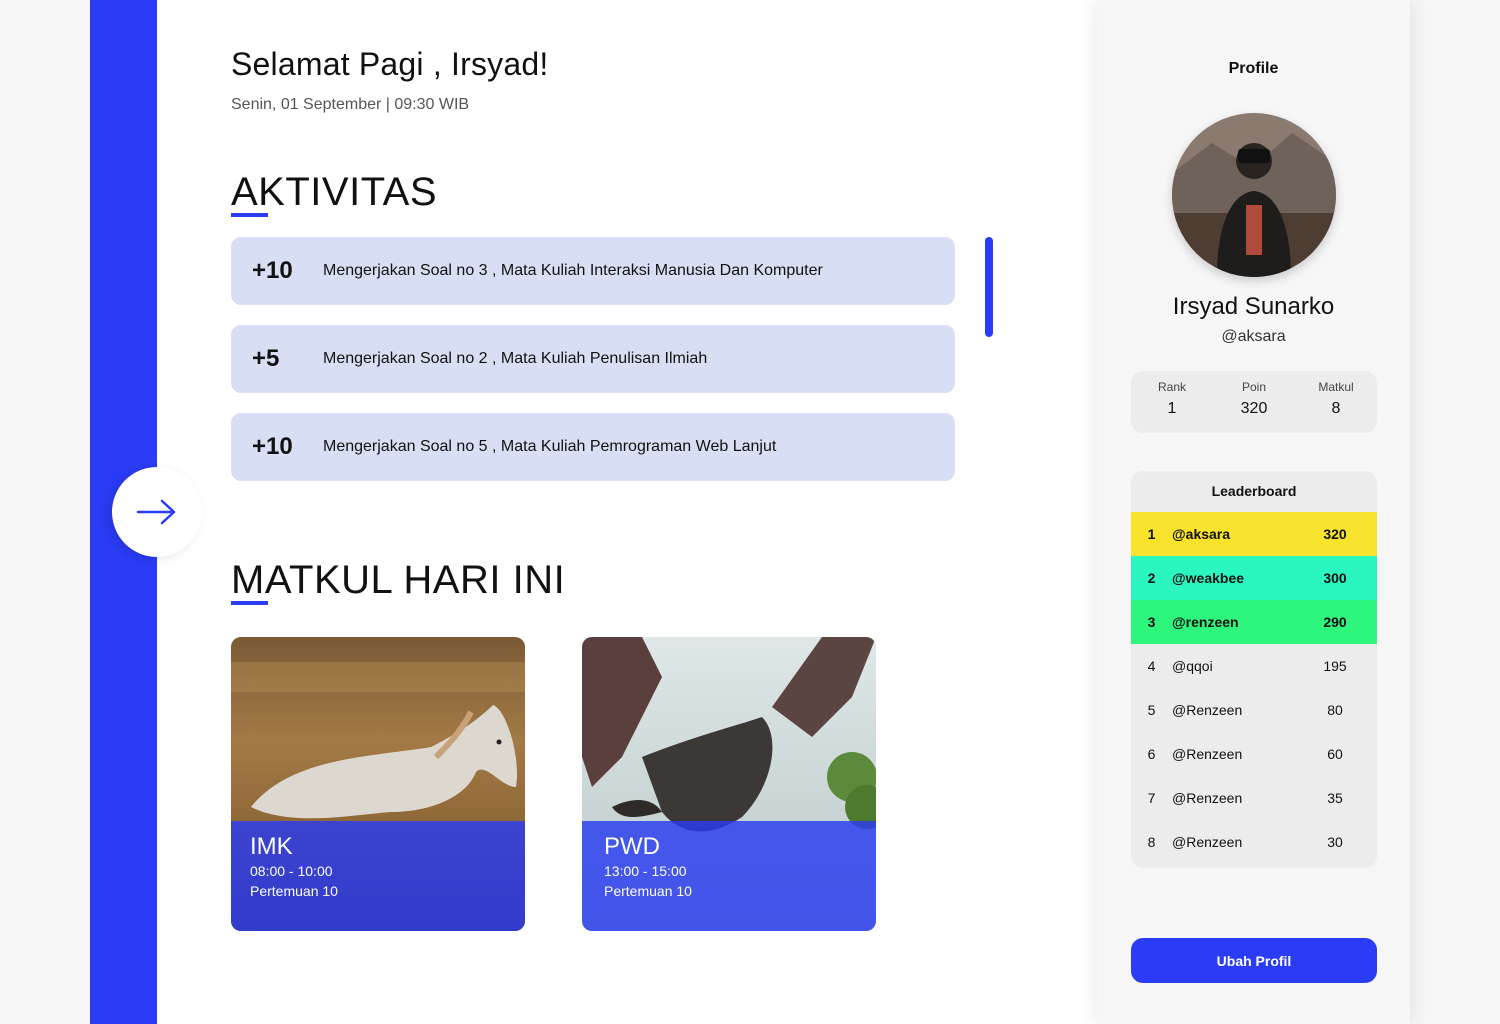  I want to click on profile-stats: Rank 1 Poin 320 Matkul 8, so click(1254, 402).